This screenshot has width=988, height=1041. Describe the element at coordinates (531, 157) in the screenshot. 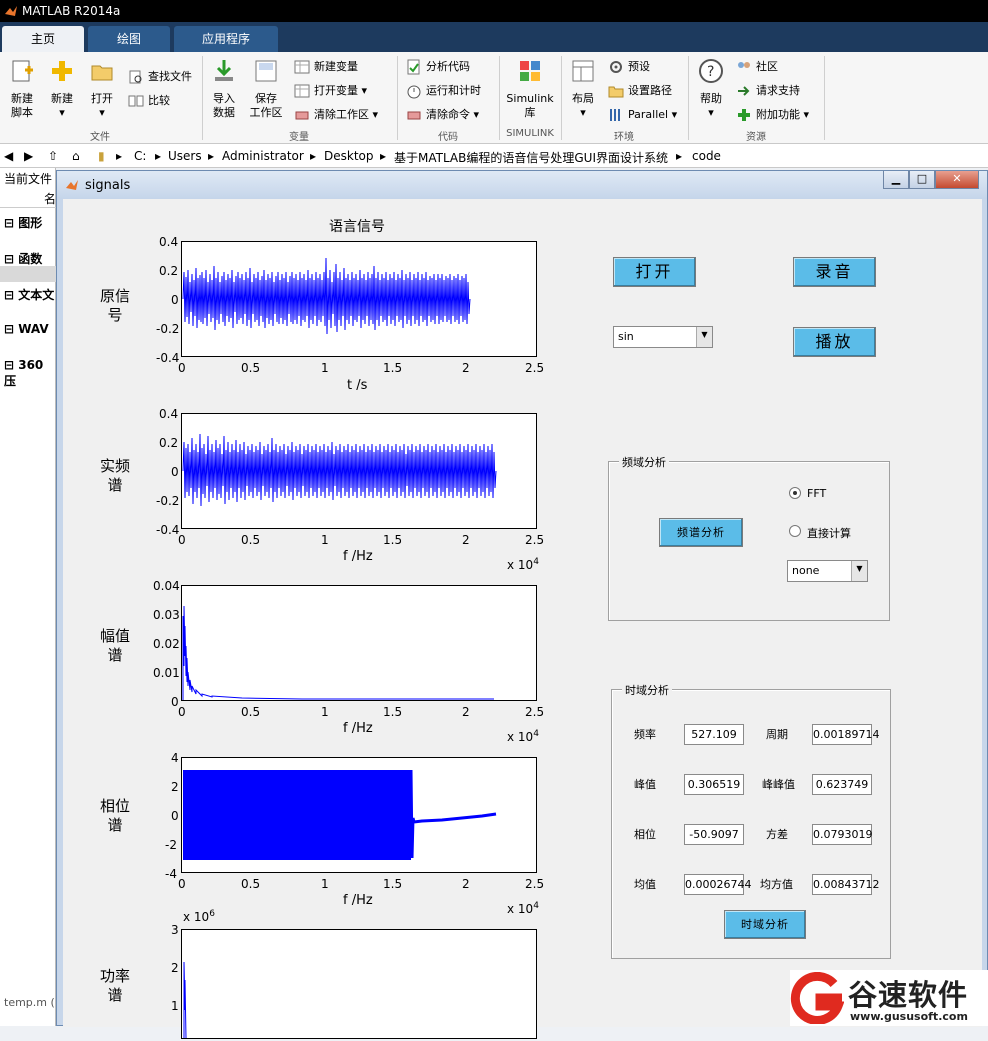

I see `path-segment-project: 基于MATLAB编程的语音信号处理GUI界面设计系统` at that location.